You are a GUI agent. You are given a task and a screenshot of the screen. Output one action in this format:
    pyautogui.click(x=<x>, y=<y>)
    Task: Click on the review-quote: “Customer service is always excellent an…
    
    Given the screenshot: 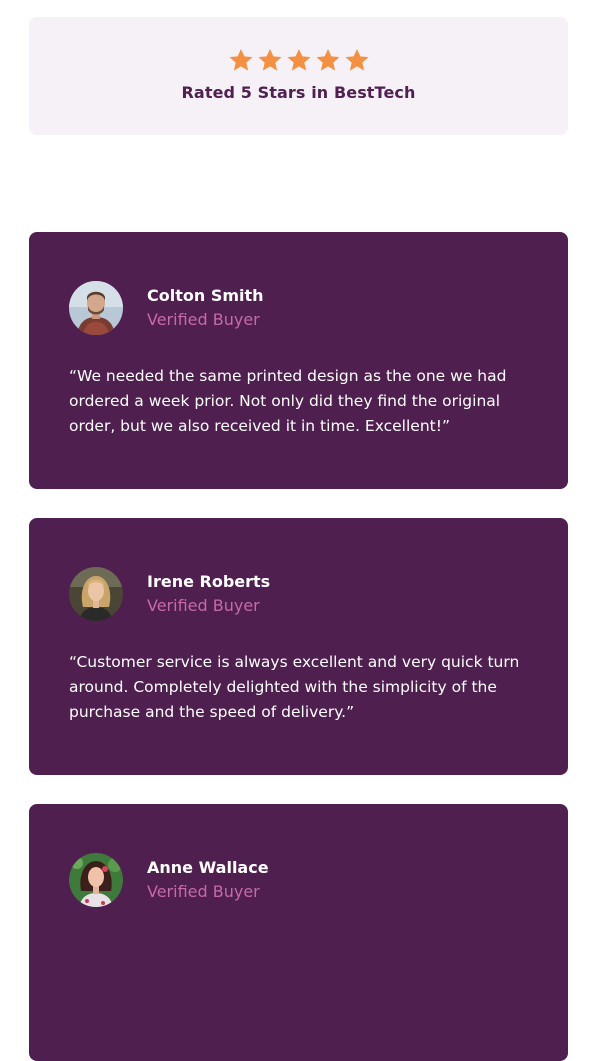 What is the action you would take?
    pyautogui.click(x=294, y=687)
    